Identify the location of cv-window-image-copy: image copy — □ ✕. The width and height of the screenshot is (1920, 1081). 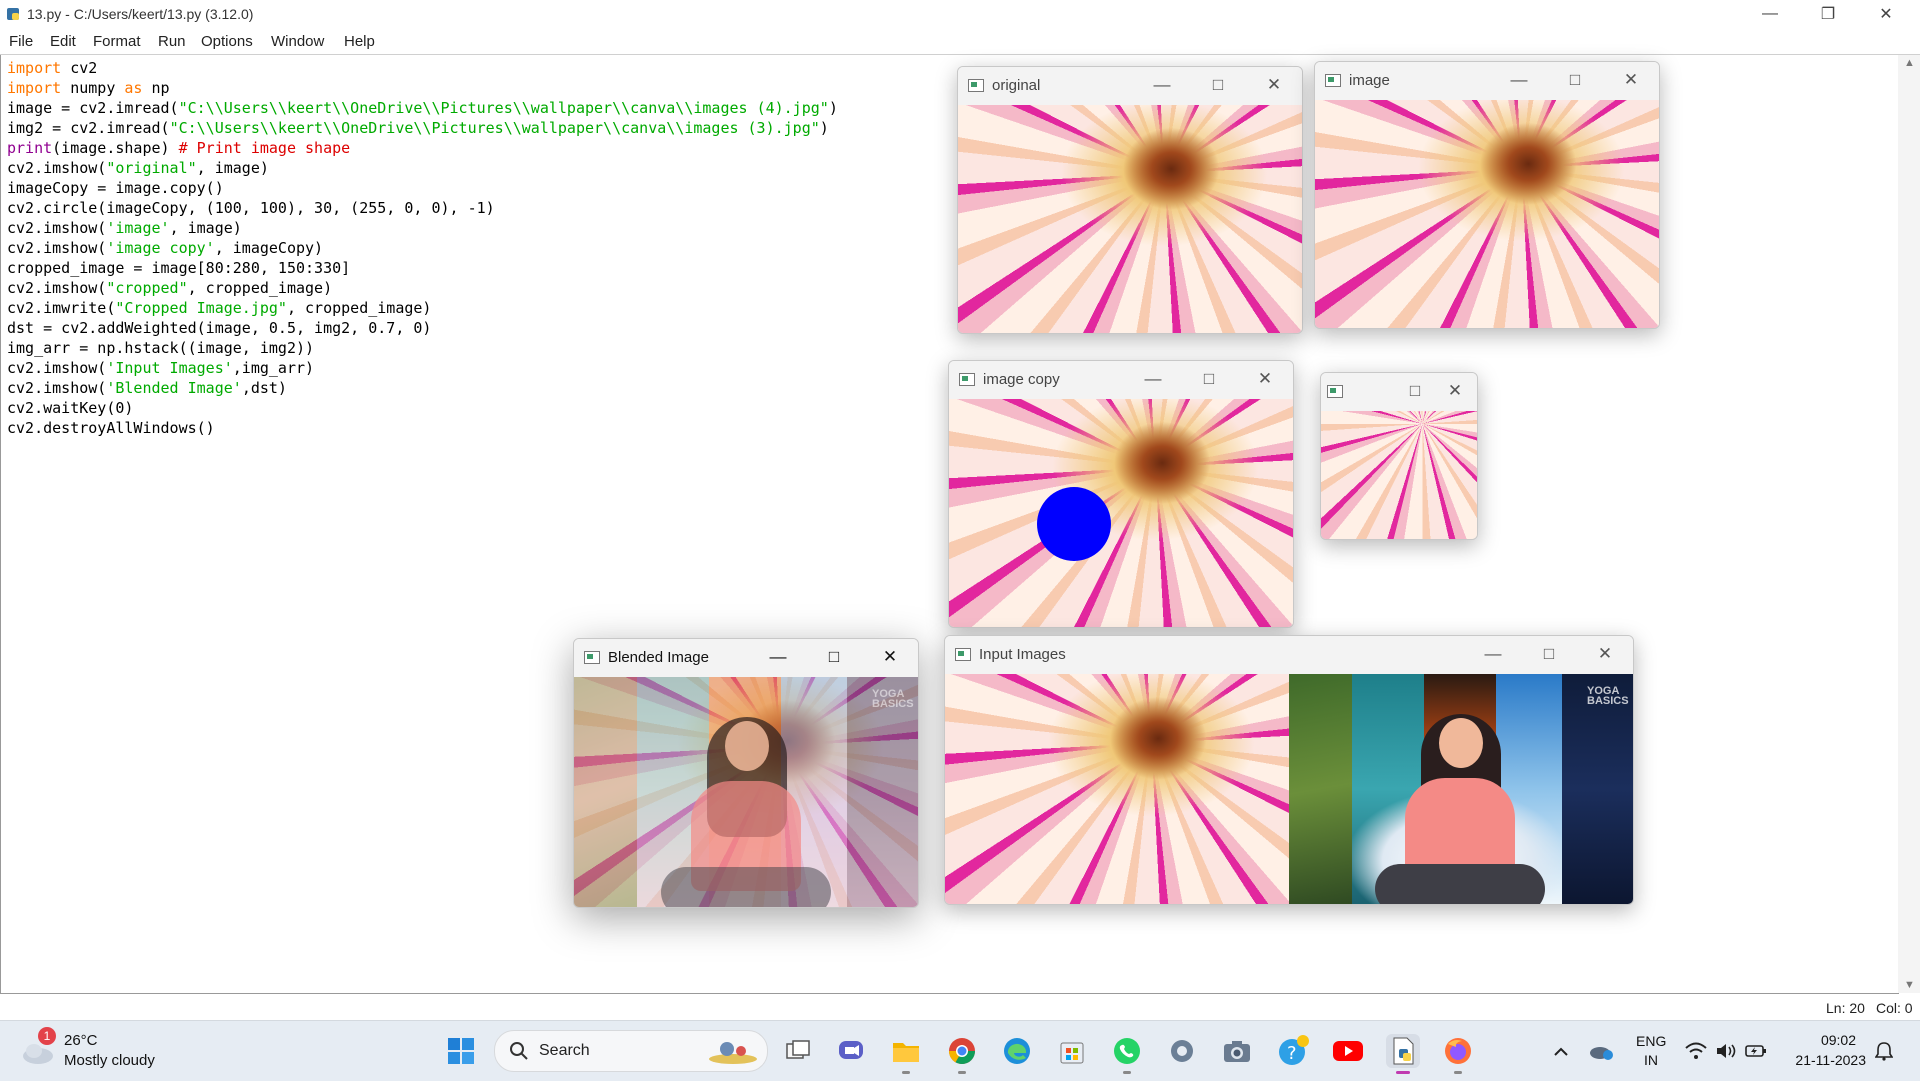
(1121, 494).